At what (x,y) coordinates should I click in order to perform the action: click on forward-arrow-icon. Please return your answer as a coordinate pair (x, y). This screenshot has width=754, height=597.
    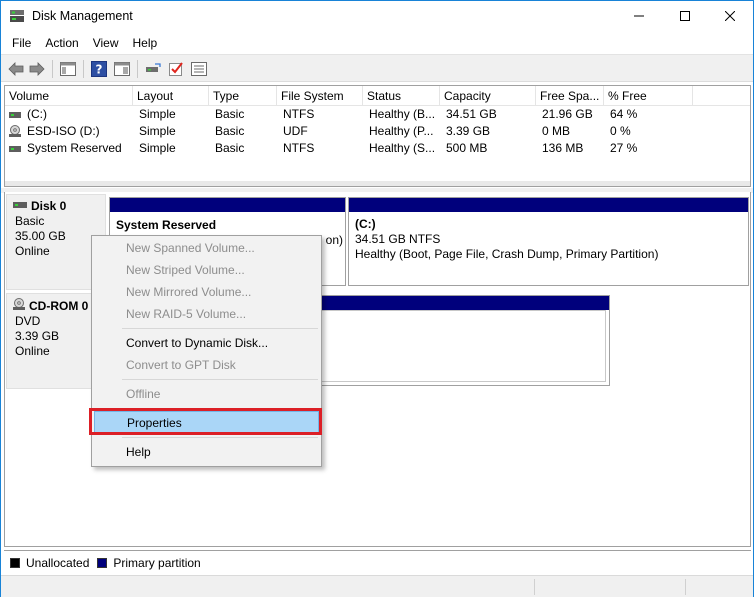
    Looking at the image, I should click on (37, 68).